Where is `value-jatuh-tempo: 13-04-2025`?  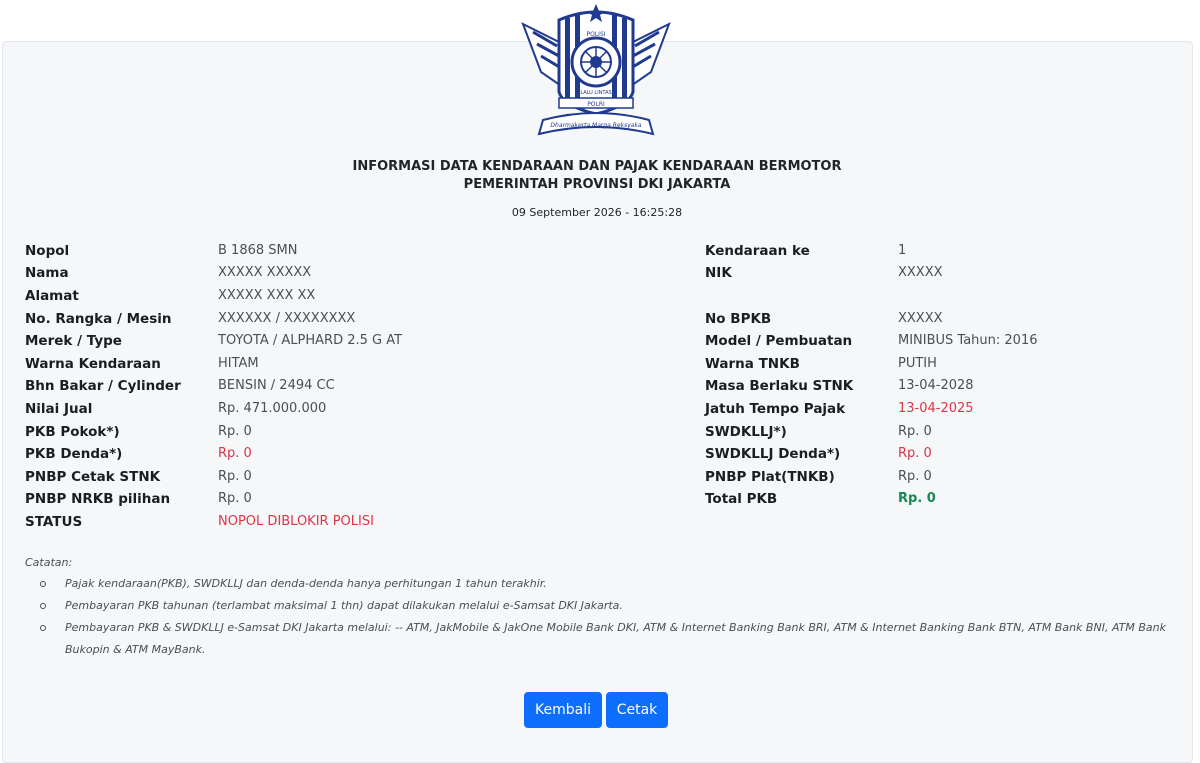
value-jatuh-tempo: 13-04-2025 is located at coordinates (936, 408).